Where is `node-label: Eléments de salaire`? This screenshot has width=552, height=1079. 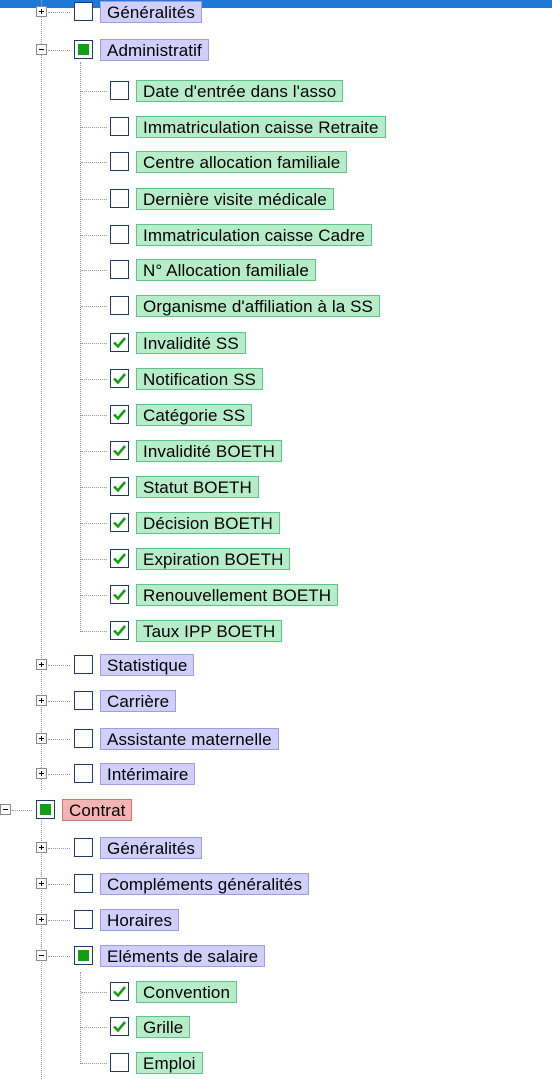
node-label: Eléments de salaire is located at coordinates (183, 956).